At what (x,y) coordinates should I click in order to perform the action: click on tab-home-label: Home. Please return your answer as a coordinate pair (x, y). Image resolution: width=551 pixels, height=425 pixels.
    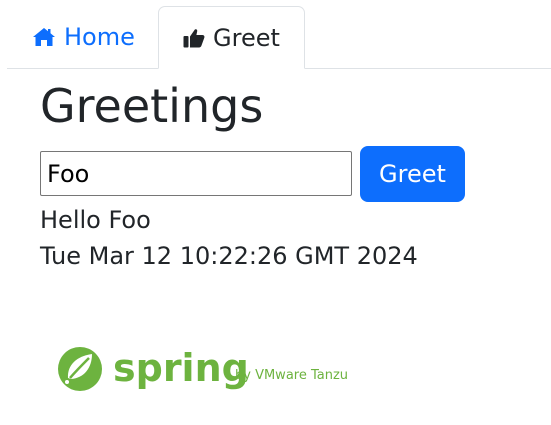
    Looking at the image, I should click on (99, 36).